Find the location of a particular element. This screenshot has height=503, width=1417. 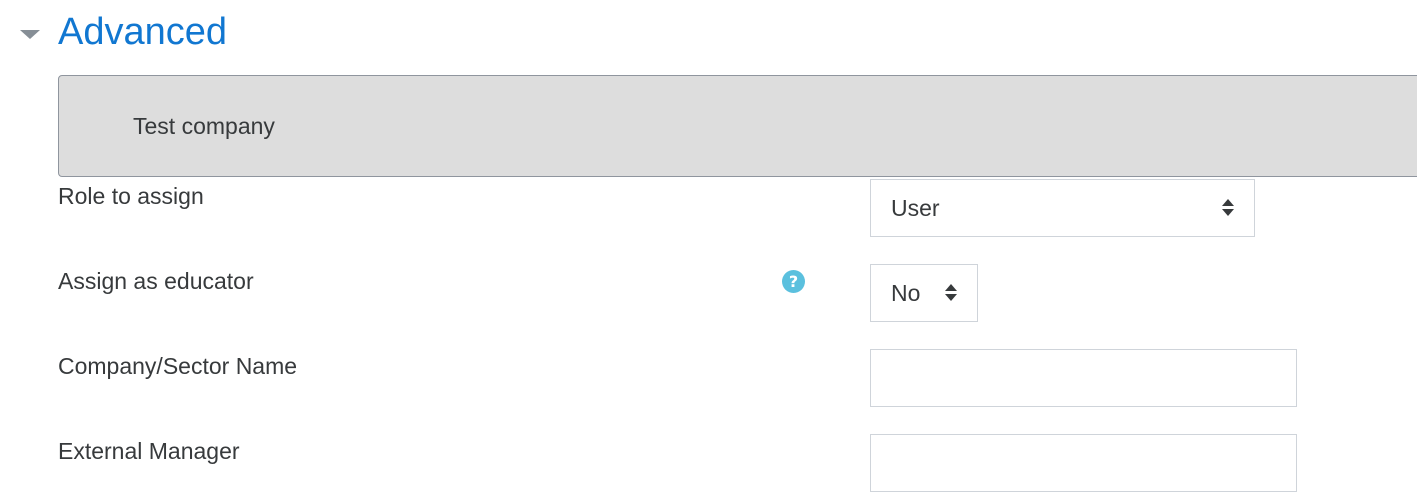

company-sector-name-label: Company/Sector Name is located at coordinates (178, 366).